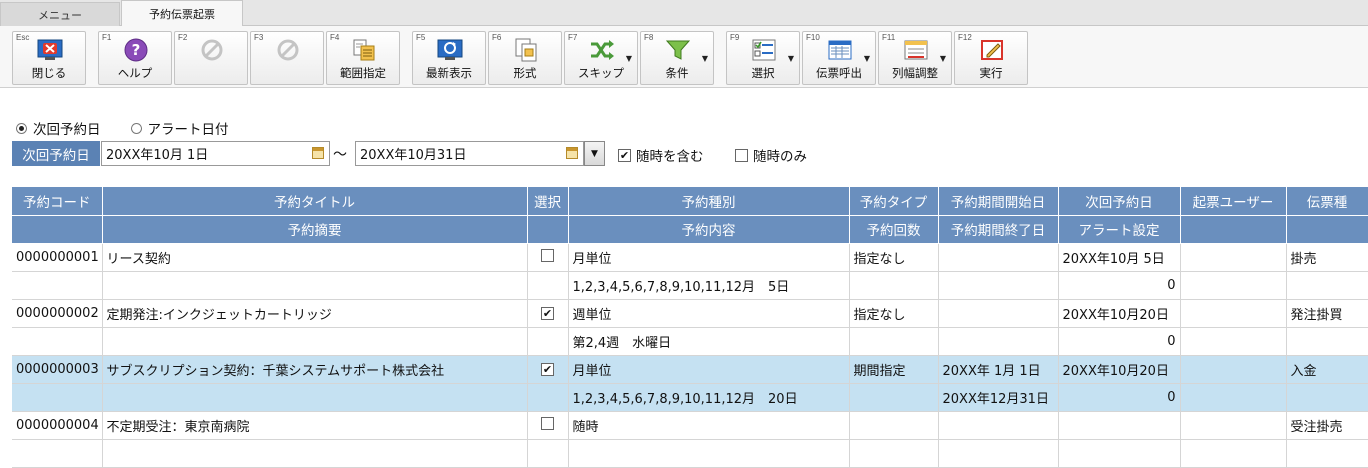 Image resolution: width=1368 pixels, height=468 pixels. Describe the element at coordinates (60, 14) in the screenshot. I see `tab-menu: メニュー` at that location.